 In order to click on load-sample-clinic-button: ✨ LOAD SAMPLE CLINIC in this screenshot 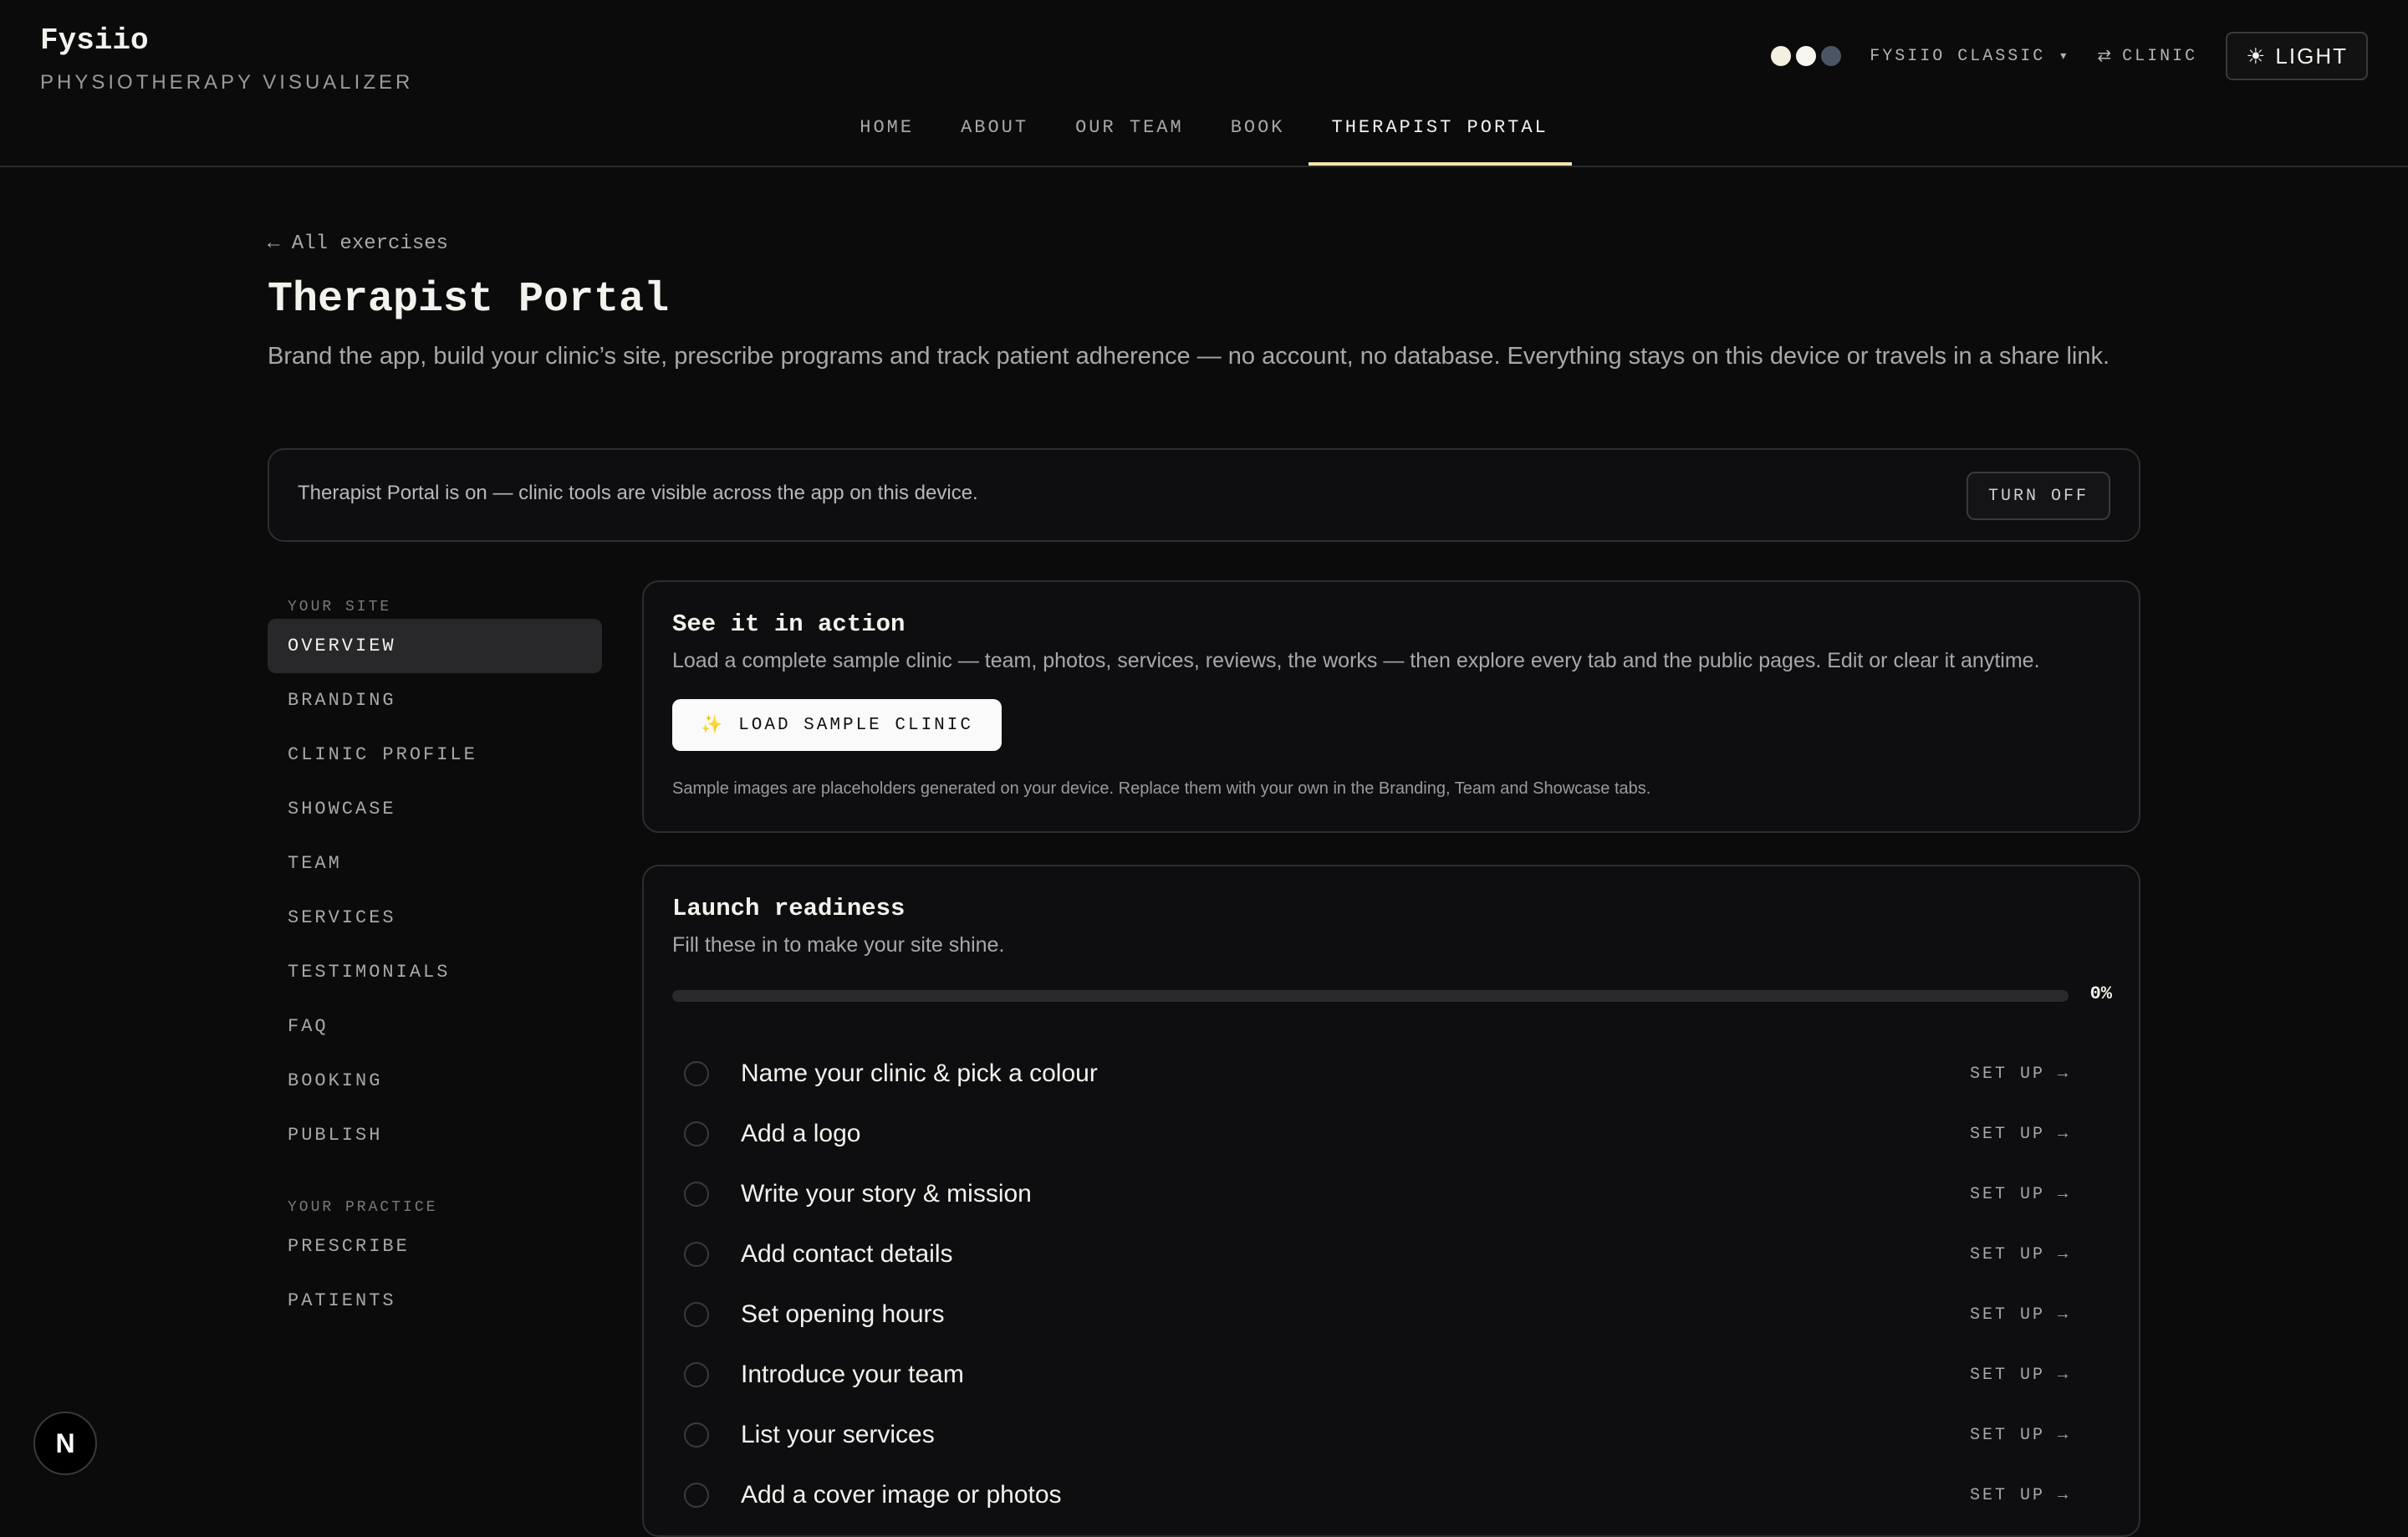, I will do `click(837, 725)`.